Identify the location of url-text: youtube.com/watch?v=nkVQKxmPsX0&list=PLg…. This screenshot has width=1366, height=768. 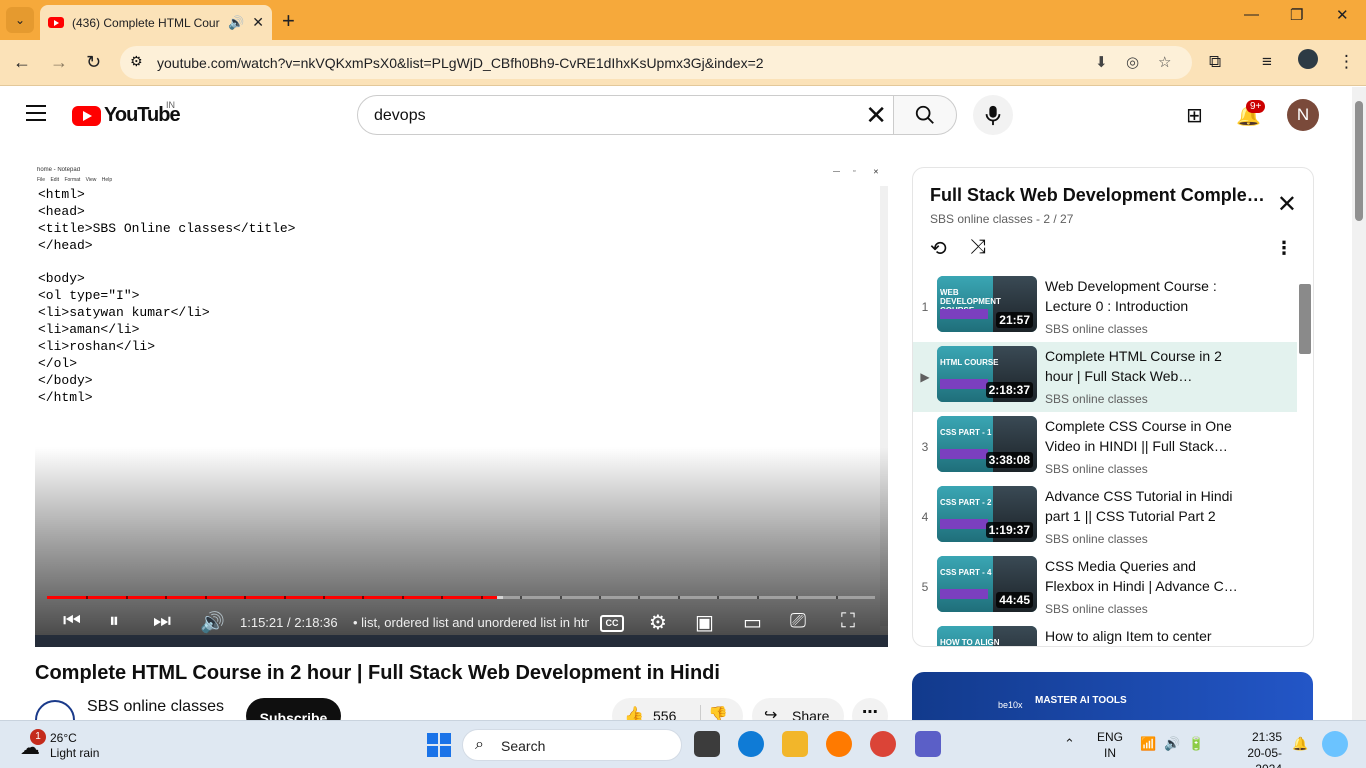
(460, 63).